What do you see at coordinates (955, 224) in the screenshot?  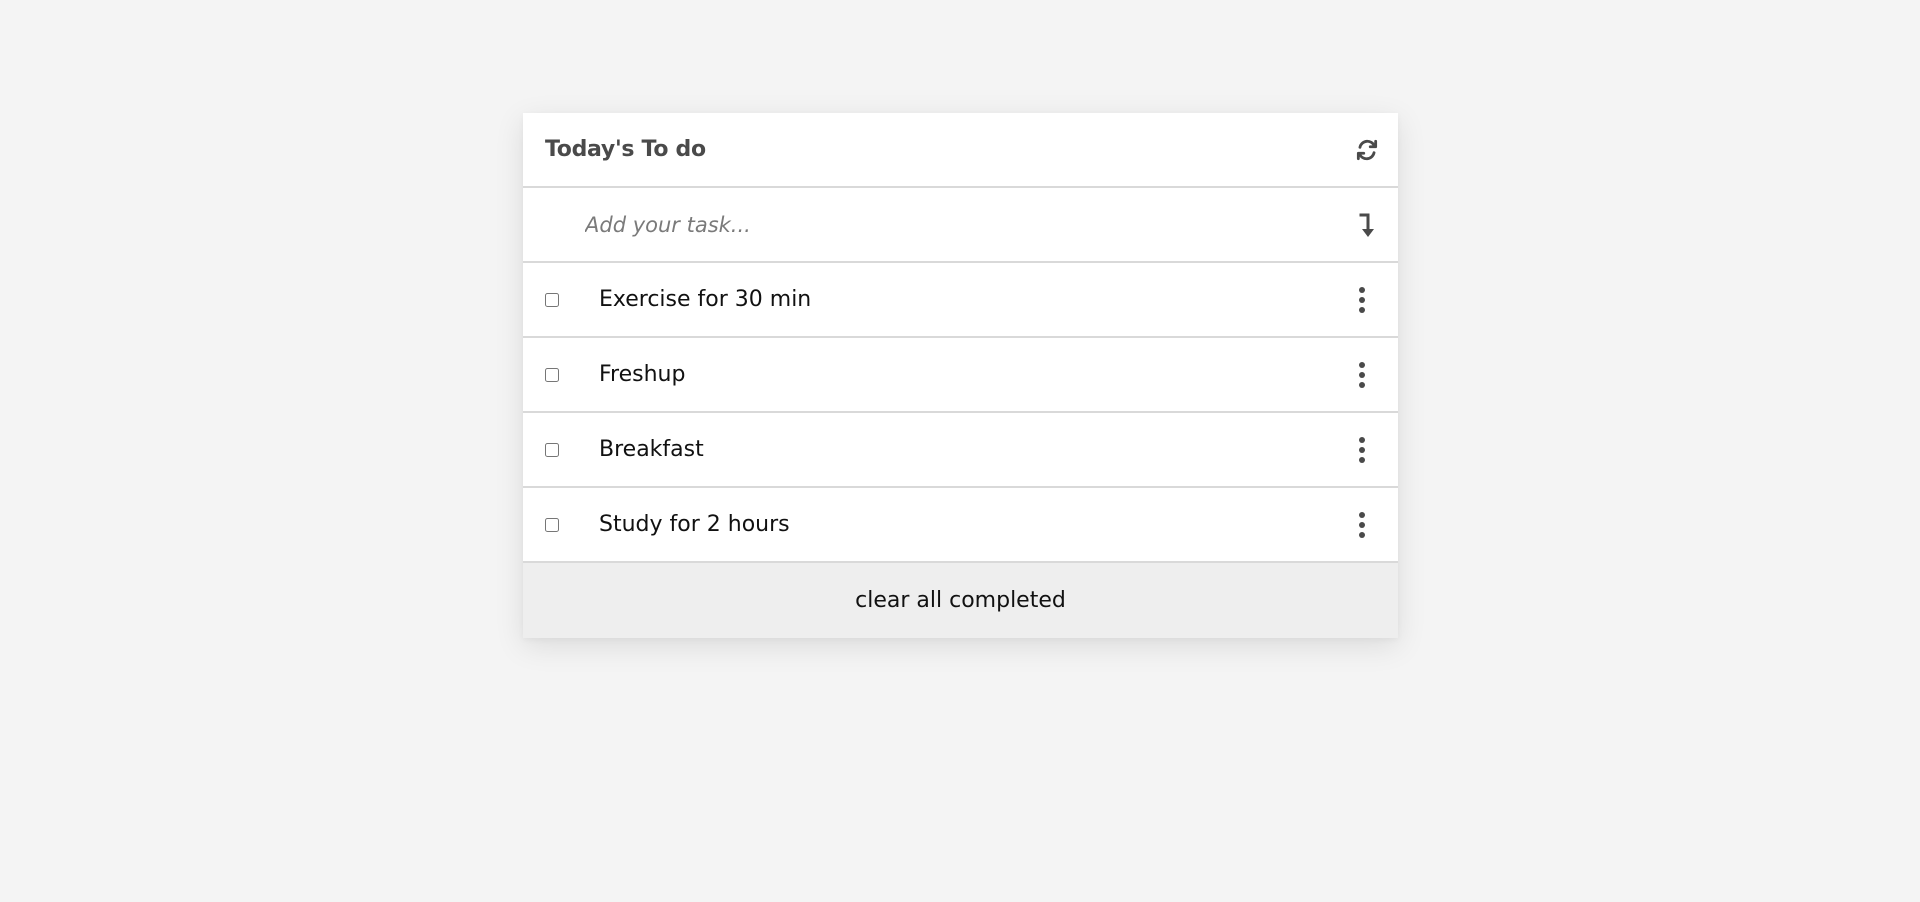 I see `add-task-input` at bounding box center [955, 224].